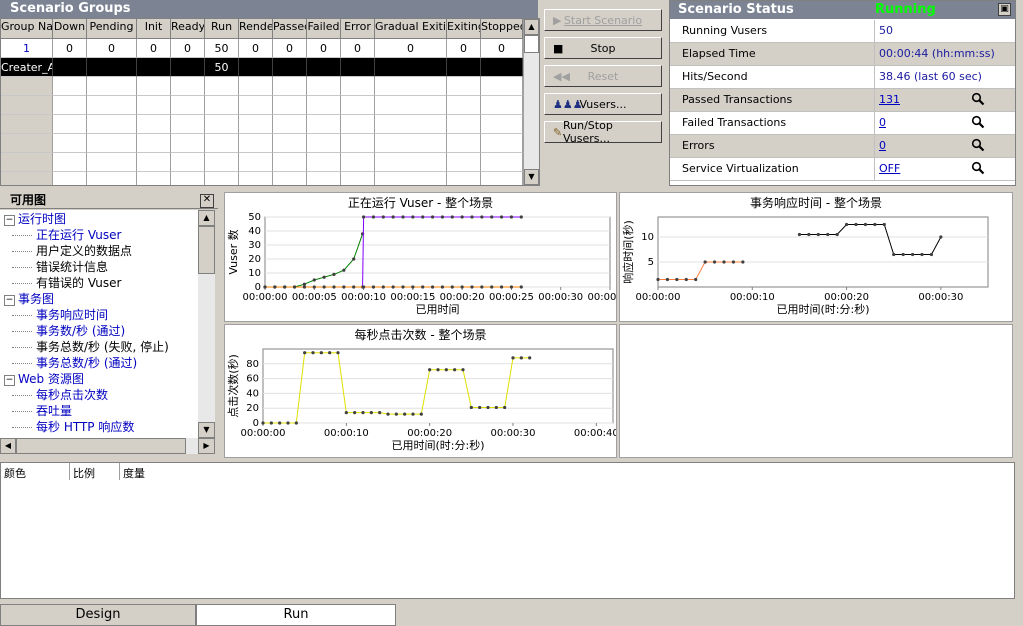  Describe the element at coordinates (944, 169) in the screenshot. I see `status-value: OFF` at that location.